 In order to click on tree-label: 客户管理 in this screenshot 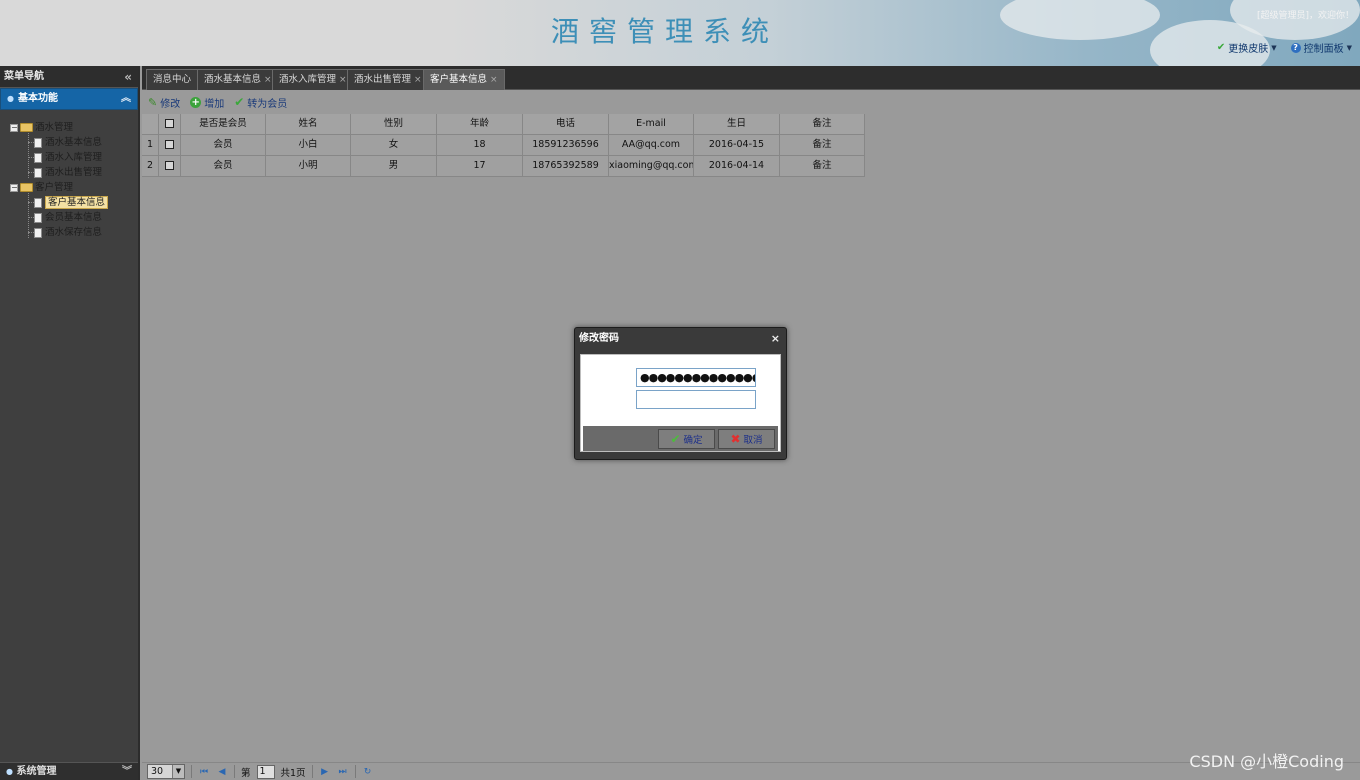, I will do `click(54, 187)`.